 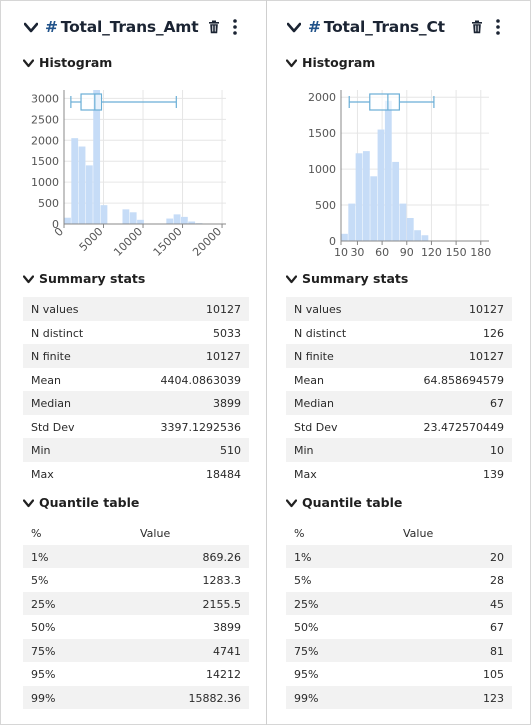 I want to click on x-tick-label: 30, so click(x=357, y=252).